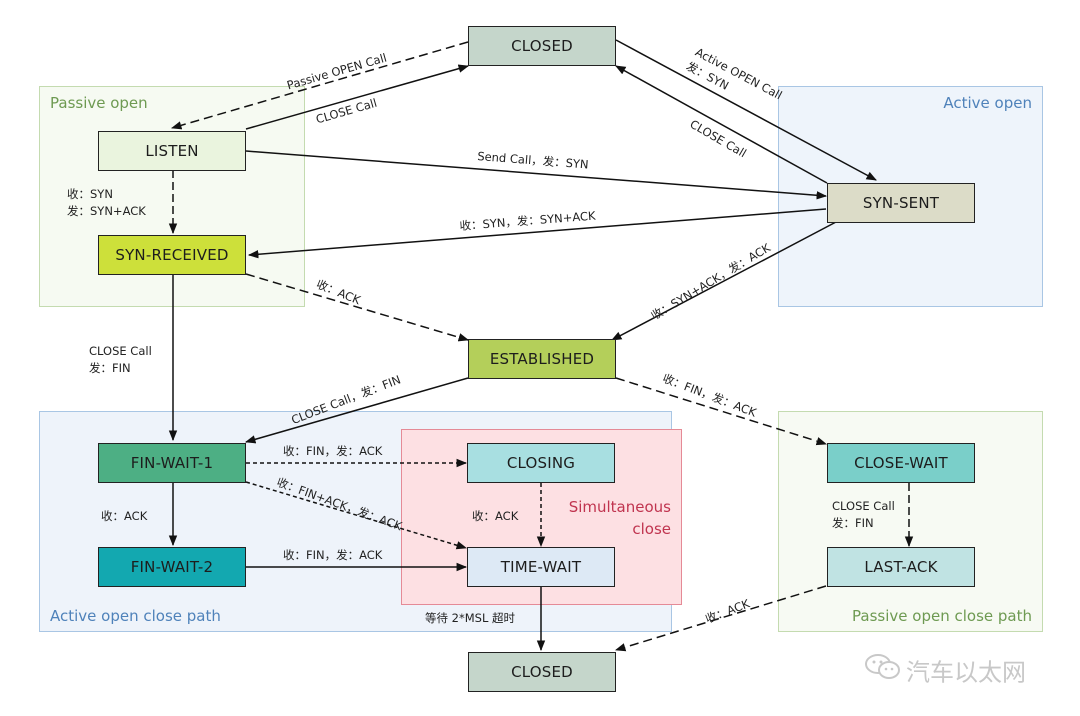 The image size is (1080, 716). I want to click on label-timewait-to-closed: 等待 2*MSL 超时, so click(470, 618).